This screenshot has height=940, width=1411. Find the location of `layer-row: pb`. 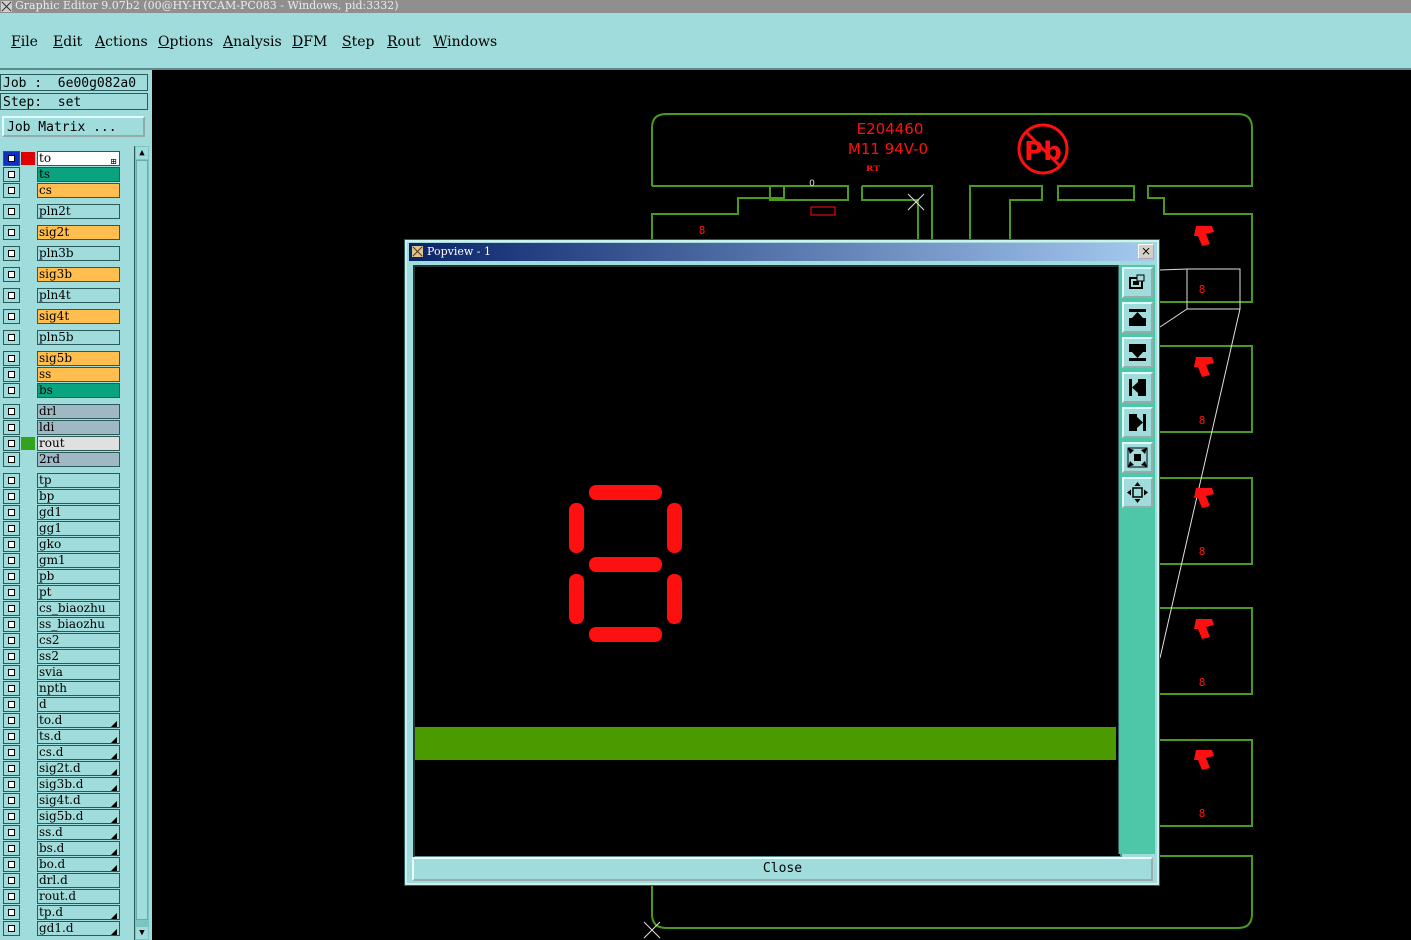

layer-row: pb is located at coordinates (61, 576).